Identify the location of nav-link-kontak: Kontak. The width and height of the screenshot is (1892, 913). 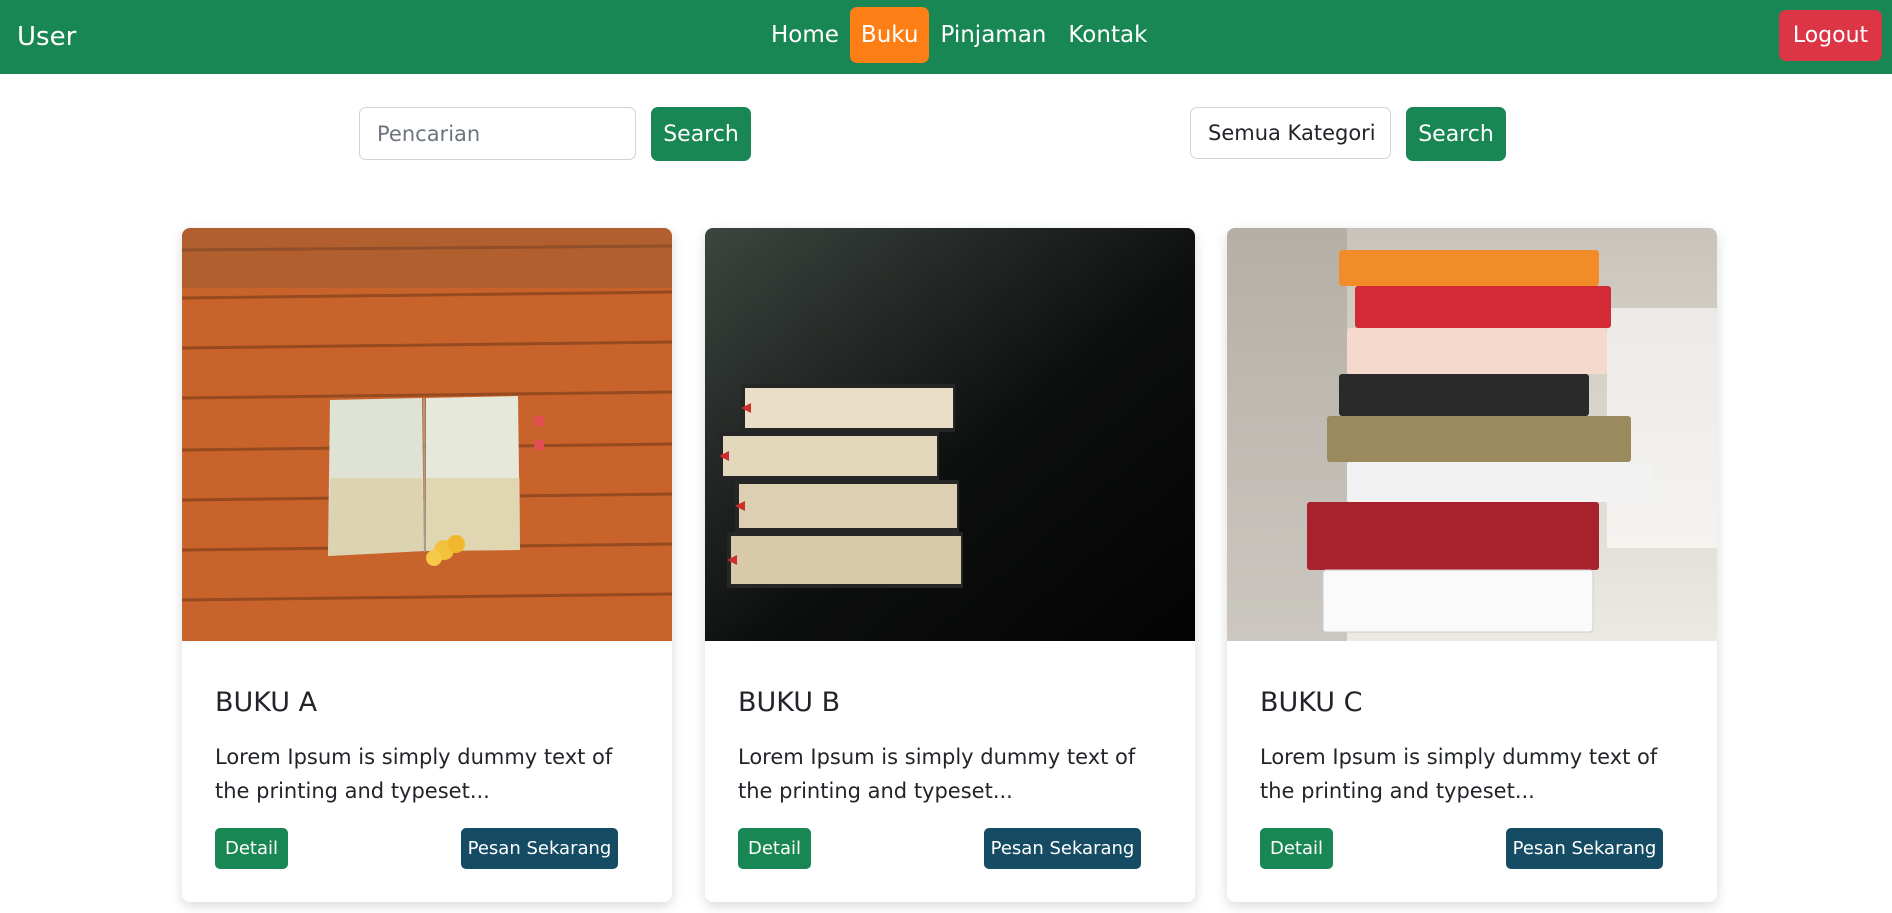
(1107, 35).